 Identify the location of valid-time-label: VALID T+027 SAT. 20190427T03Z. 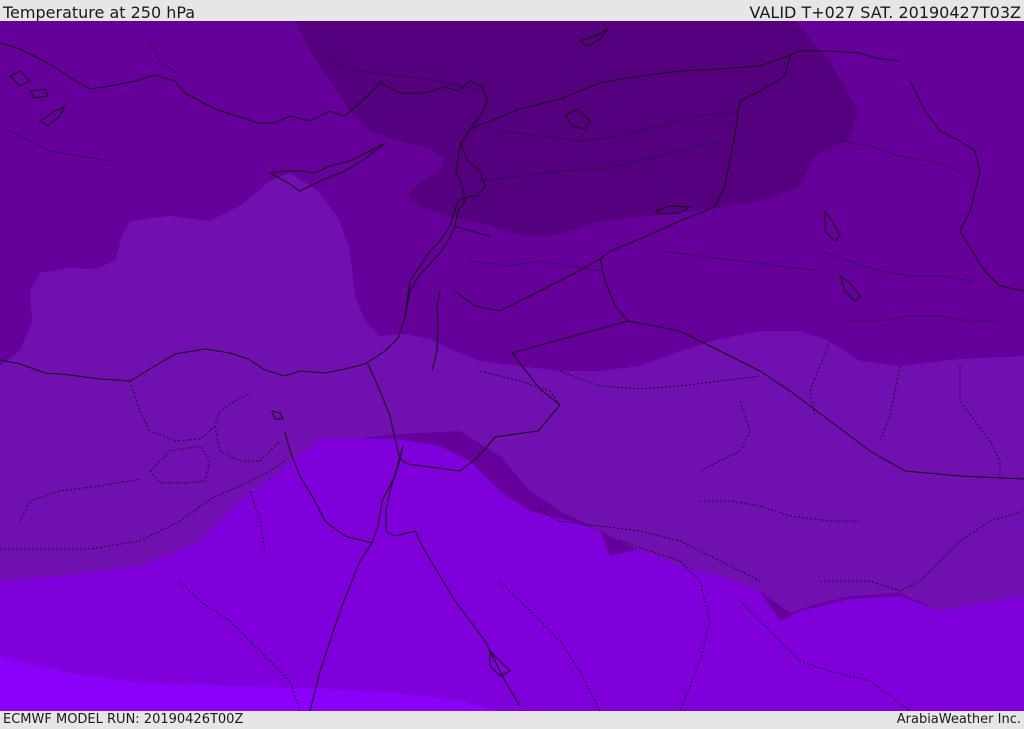
(885, 12).